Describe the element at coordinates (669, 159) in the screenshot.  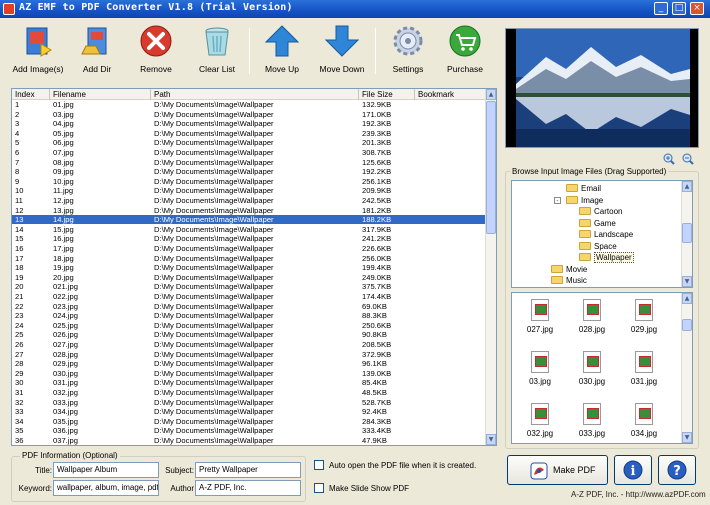
I see `zoom-in-icon` at that location.